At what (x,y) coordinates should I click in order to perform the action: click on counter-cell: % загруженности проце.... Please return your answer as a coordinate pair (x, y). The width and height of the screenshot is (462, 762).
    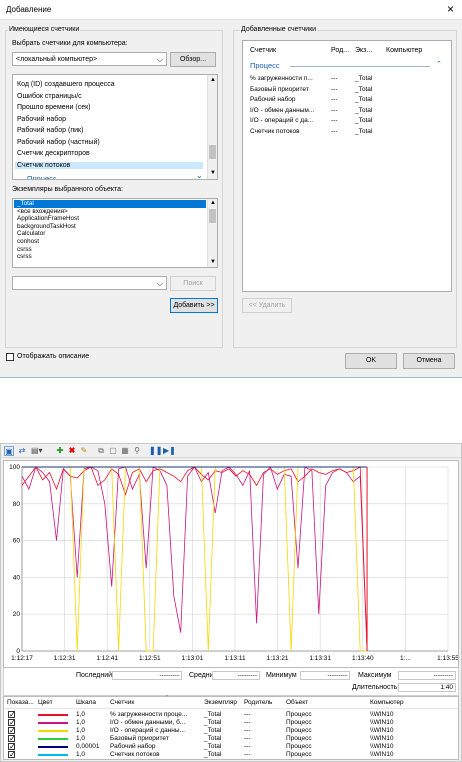
    Looking at the image, I should click on (149, 714).